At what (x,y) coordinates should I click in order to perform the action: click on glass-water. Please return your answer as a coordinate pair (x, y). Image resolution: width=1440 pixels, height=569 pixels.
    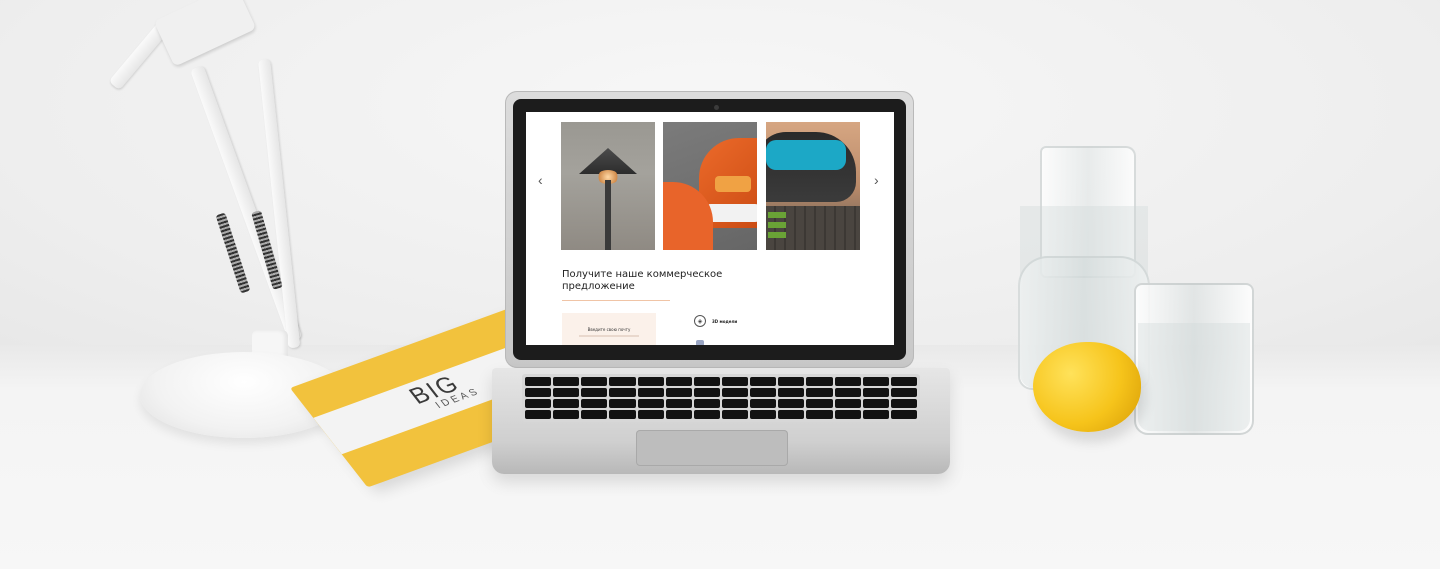
    Looking at the image, I should click on (1194, 377).